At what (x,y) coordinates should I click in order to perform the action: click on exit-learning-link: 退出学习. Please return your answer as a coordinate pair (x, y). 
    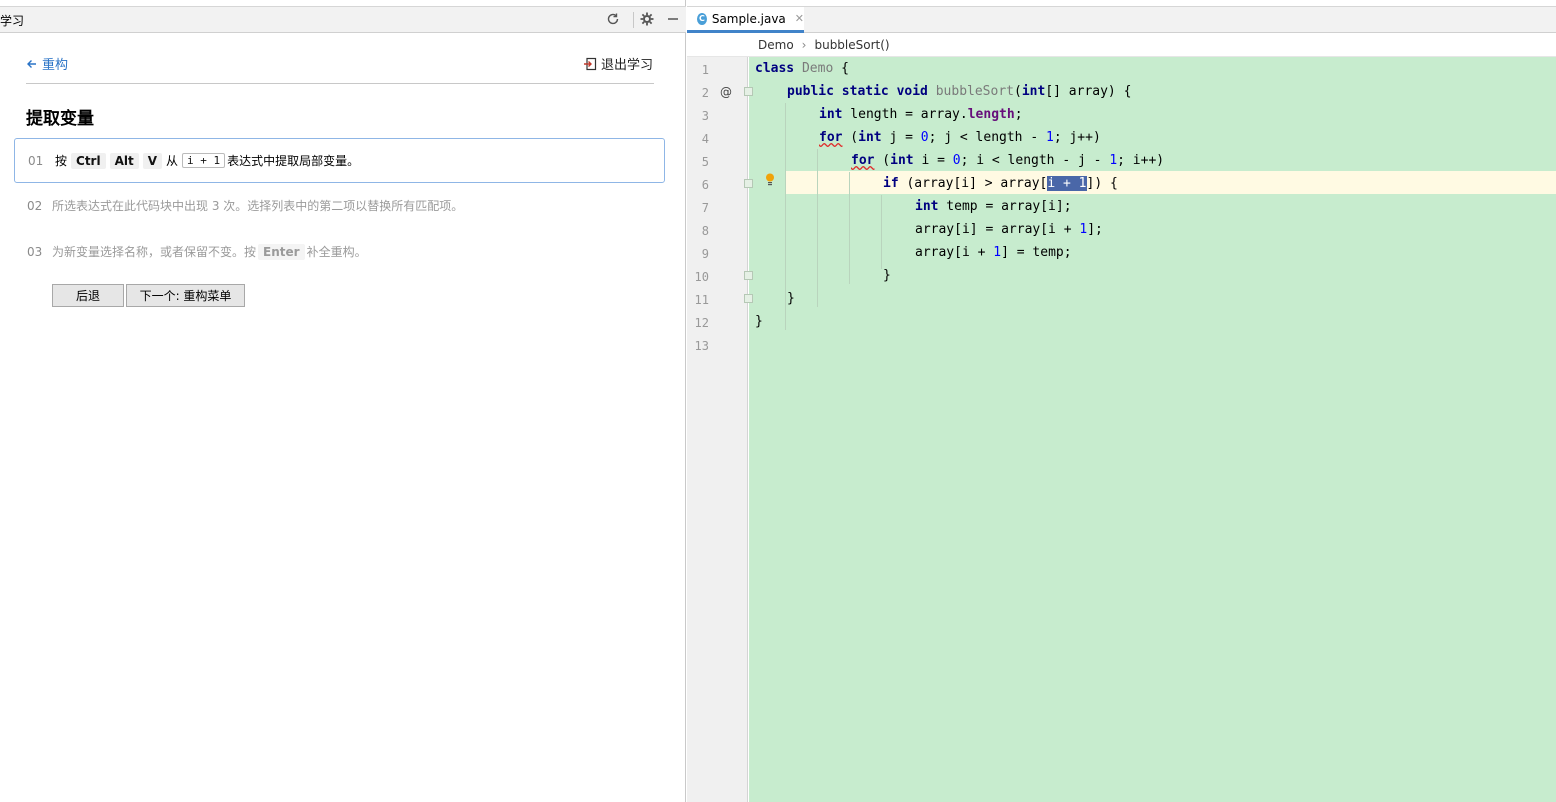
    Looking at the image, I should click on (618, 63).